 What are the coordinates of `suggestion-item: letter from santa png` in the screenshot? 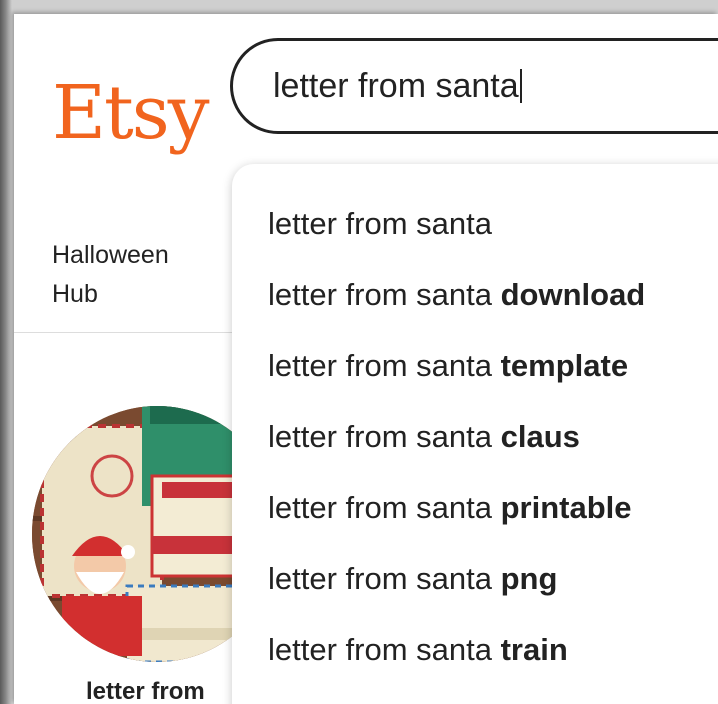 It's located at (412, 579).